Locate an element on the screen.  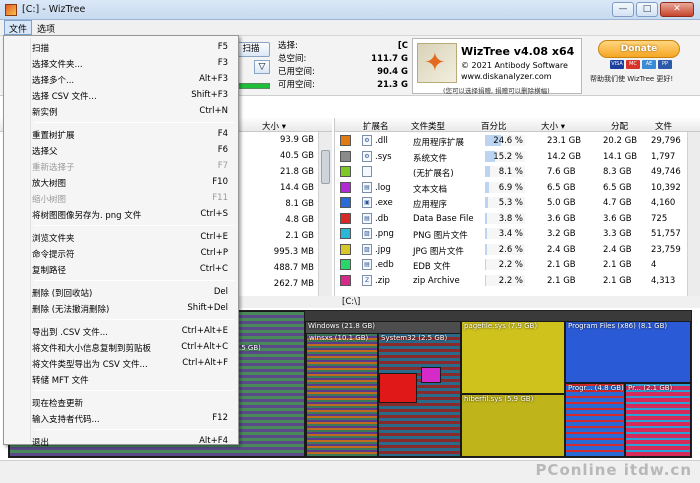
tree-row: 40.5 GB is located at coordinates (277, 156).